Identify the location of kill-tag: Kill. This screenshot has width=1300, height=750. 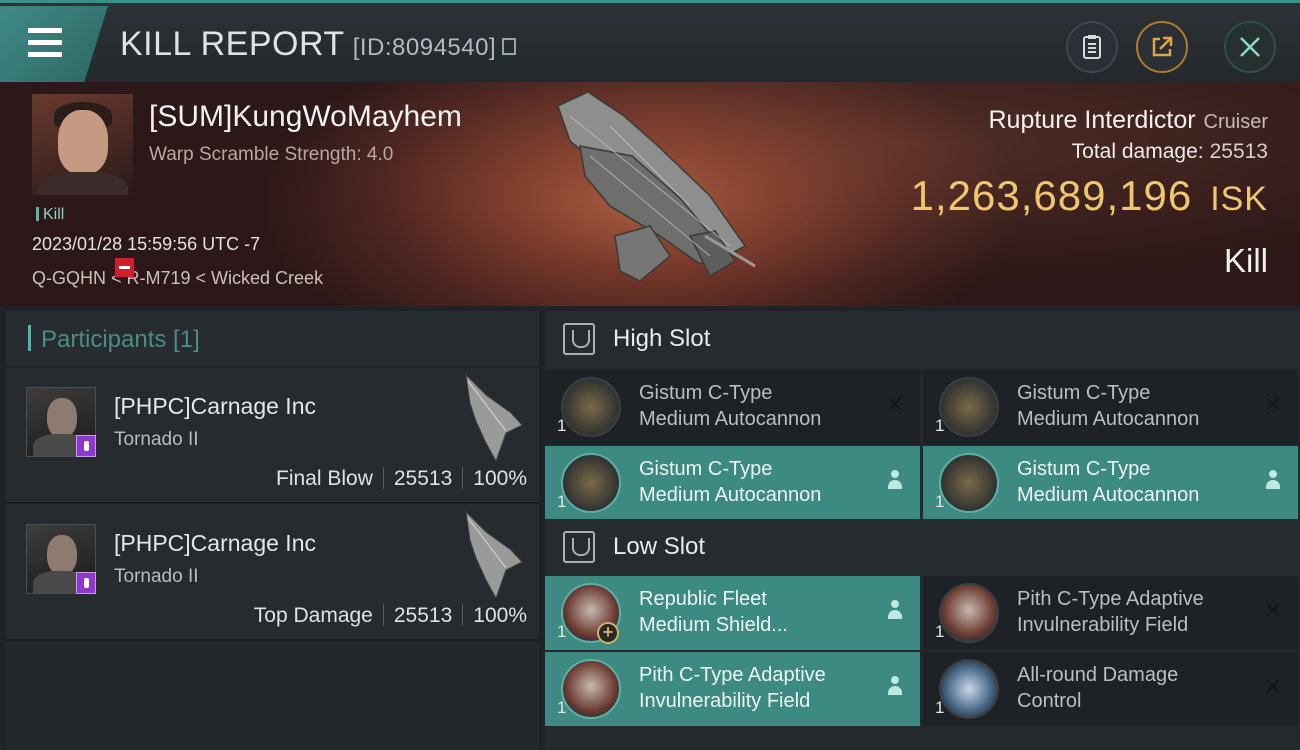
(50, 215).